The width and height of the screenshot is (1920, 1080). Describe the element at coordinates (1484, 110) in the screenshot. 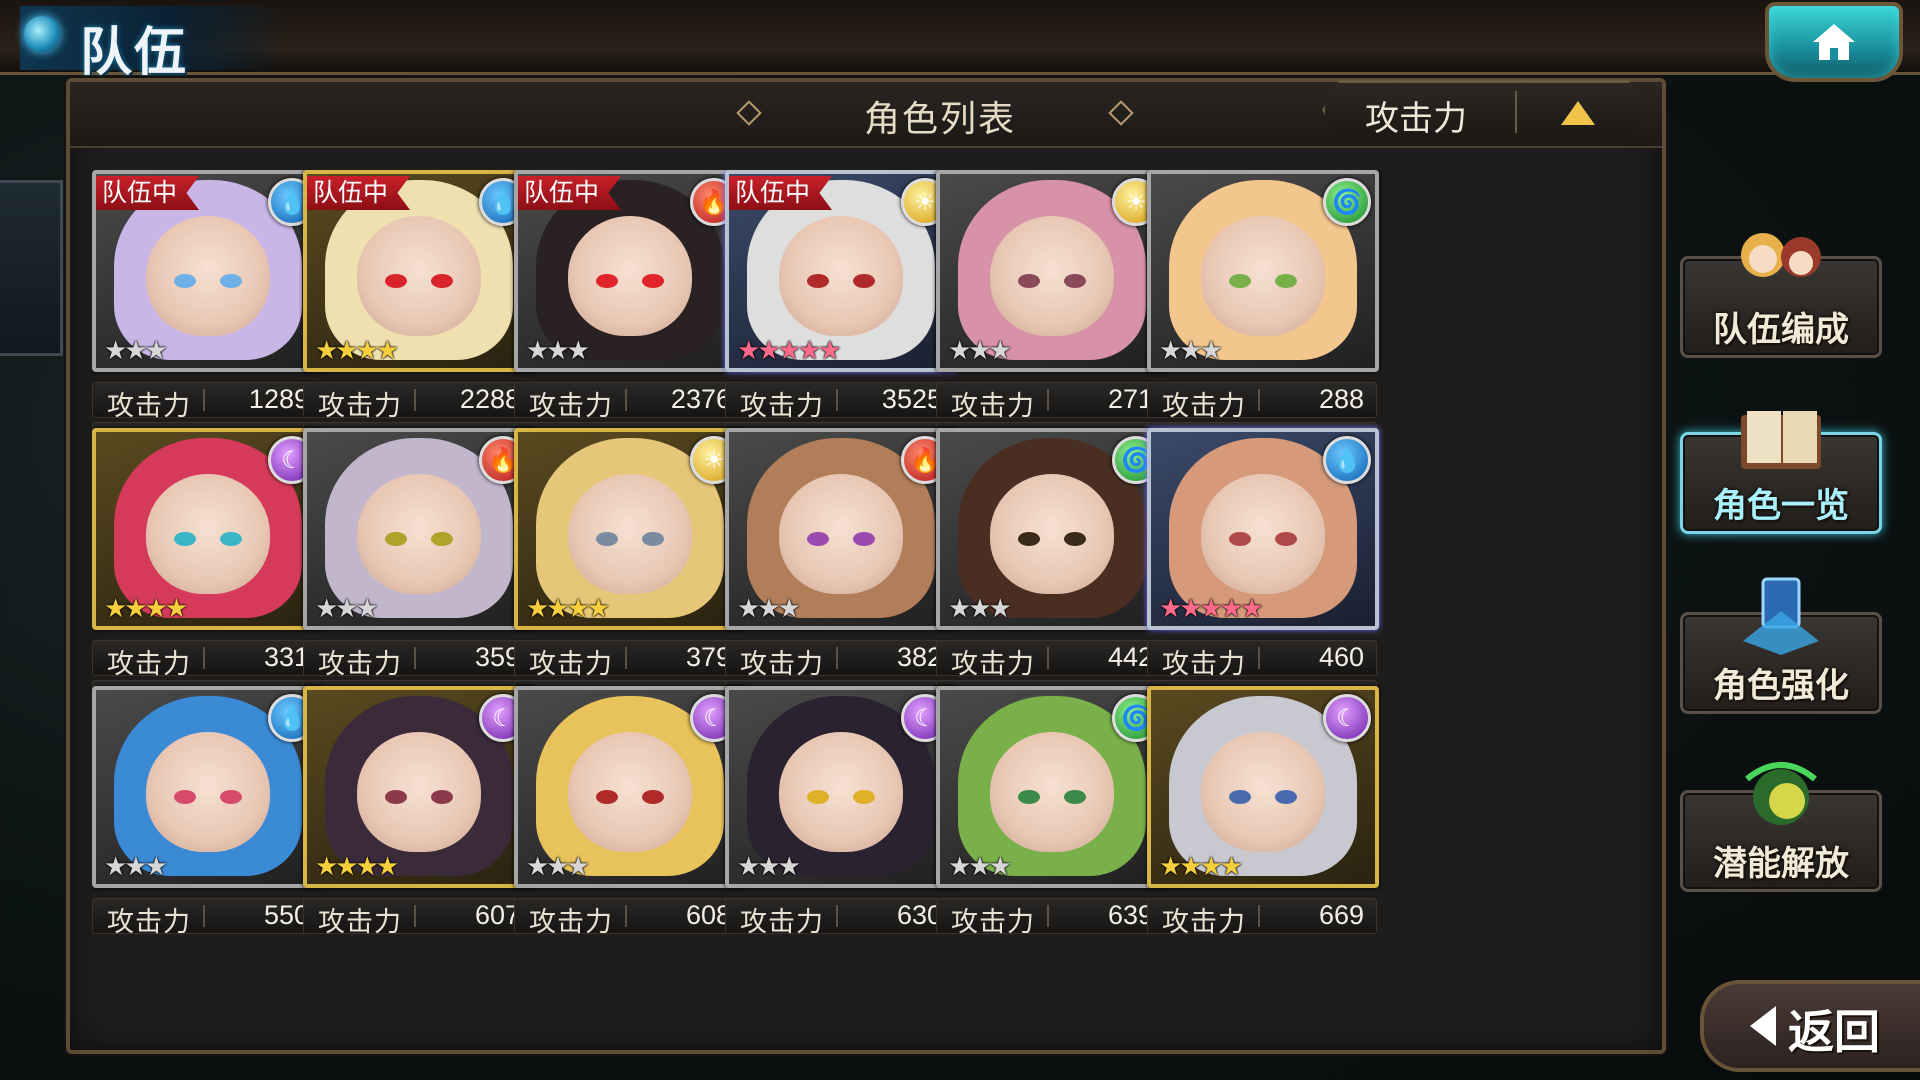

I see `sort-control: 攻击力` at that location.